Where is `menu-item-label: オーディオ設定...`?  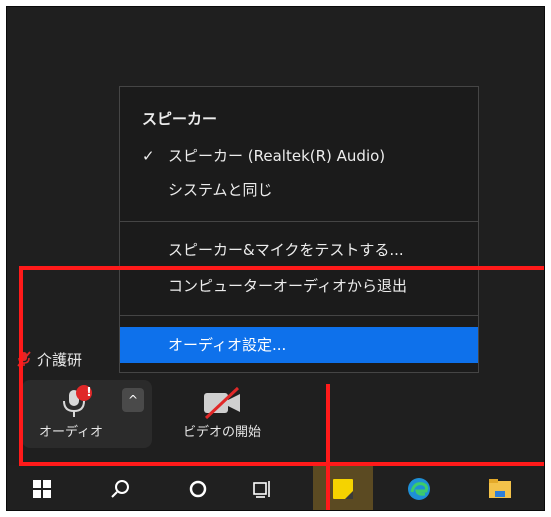 menu-item-label: オーディオ設定... is located at coordinates (227, 345).